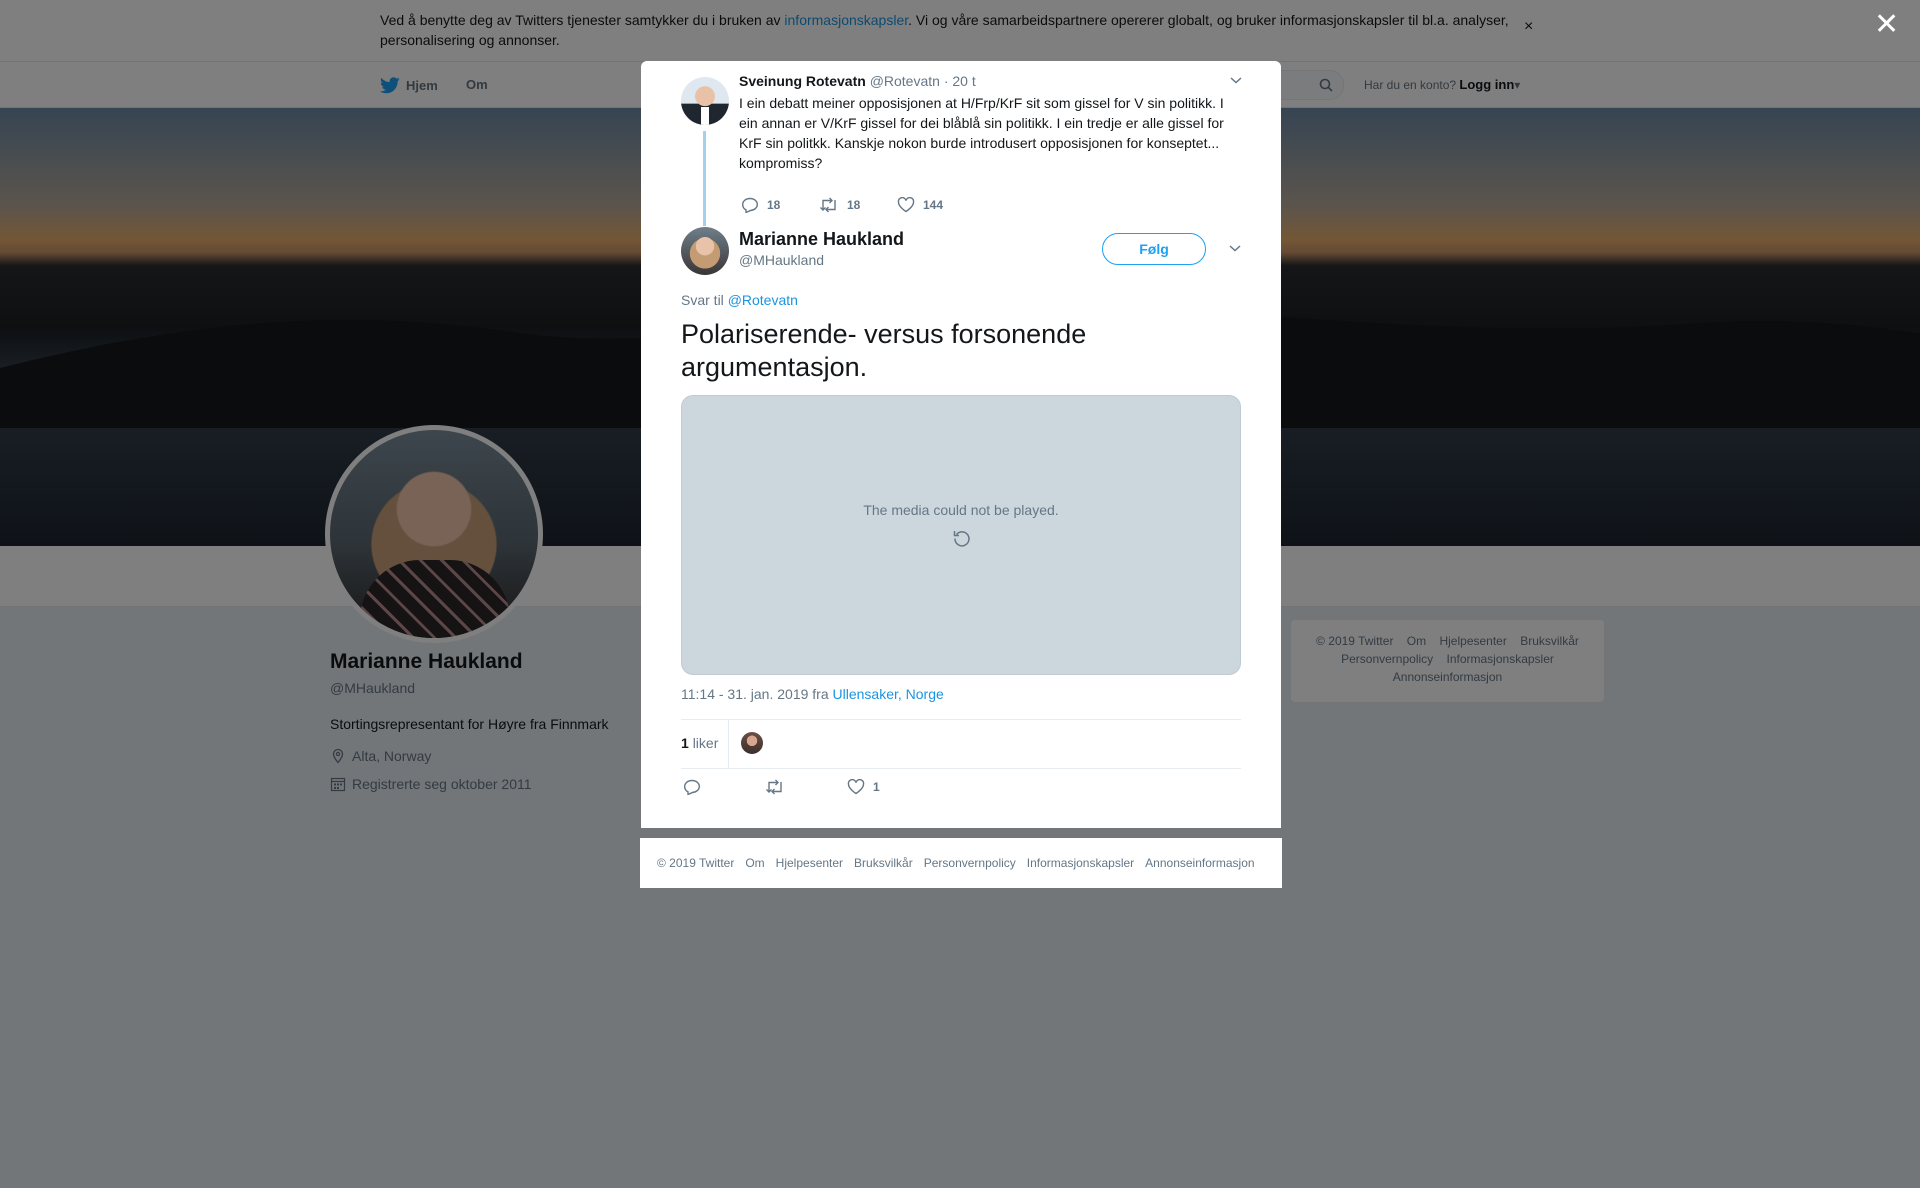 The width and height of the screenshot is (1920, 1188). I want to click on parent-reply-button: 18, so click(780, 205).